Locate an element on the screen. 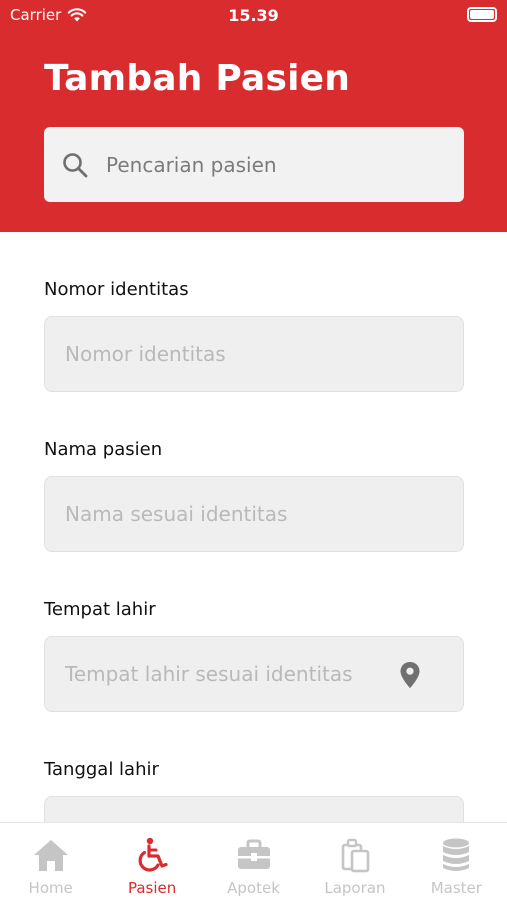 The width and height of the screenshot is (507, 900). tab-apotek-label: Apotek is located at coordinates (253, 888).